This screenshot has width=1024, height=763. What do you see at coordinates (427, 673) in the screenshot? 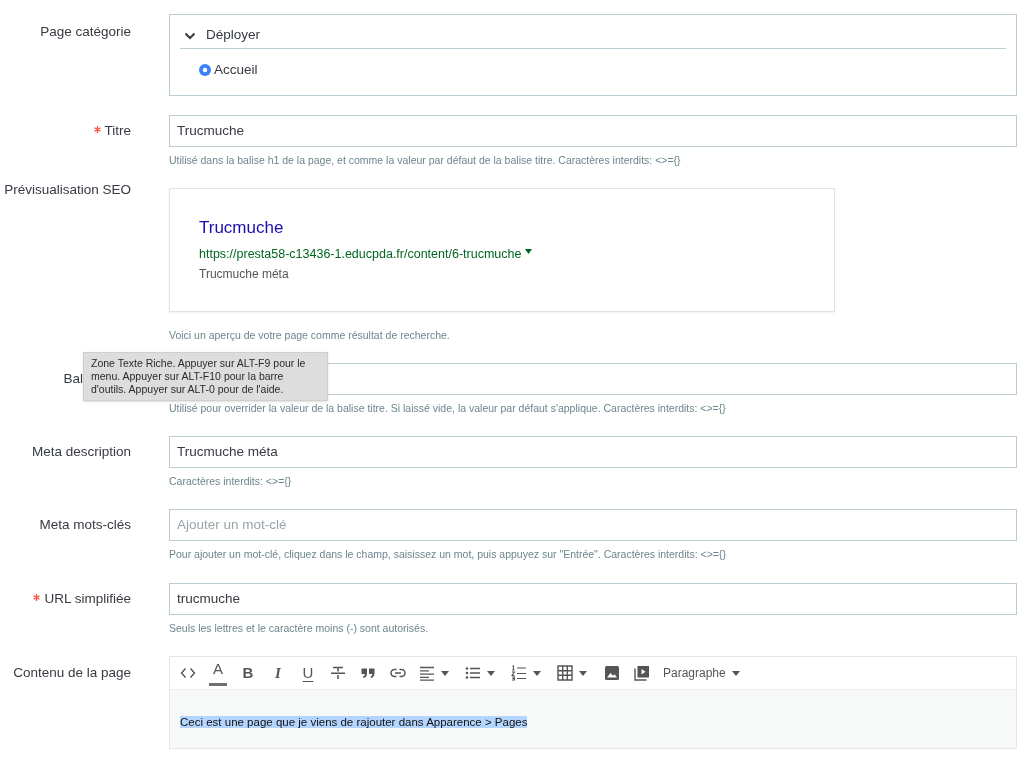
I see `align-left-icon` at bounding box center [427, 673].